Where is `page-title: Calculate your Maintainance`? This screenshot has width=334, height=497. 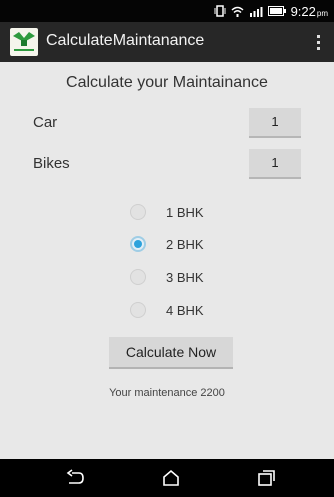 page-title: Calculate your Maintainance is located at coordinates (167, 82).